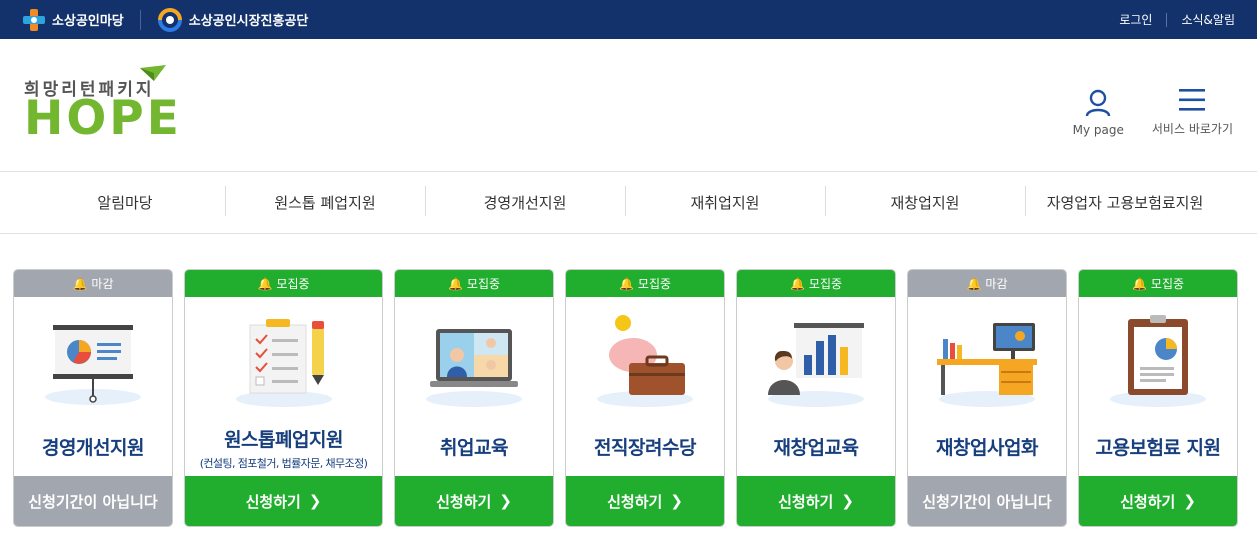  Describe the element at coordinates (93, 365) in the screenshot. I see `presentation-chart-icon` at that location.